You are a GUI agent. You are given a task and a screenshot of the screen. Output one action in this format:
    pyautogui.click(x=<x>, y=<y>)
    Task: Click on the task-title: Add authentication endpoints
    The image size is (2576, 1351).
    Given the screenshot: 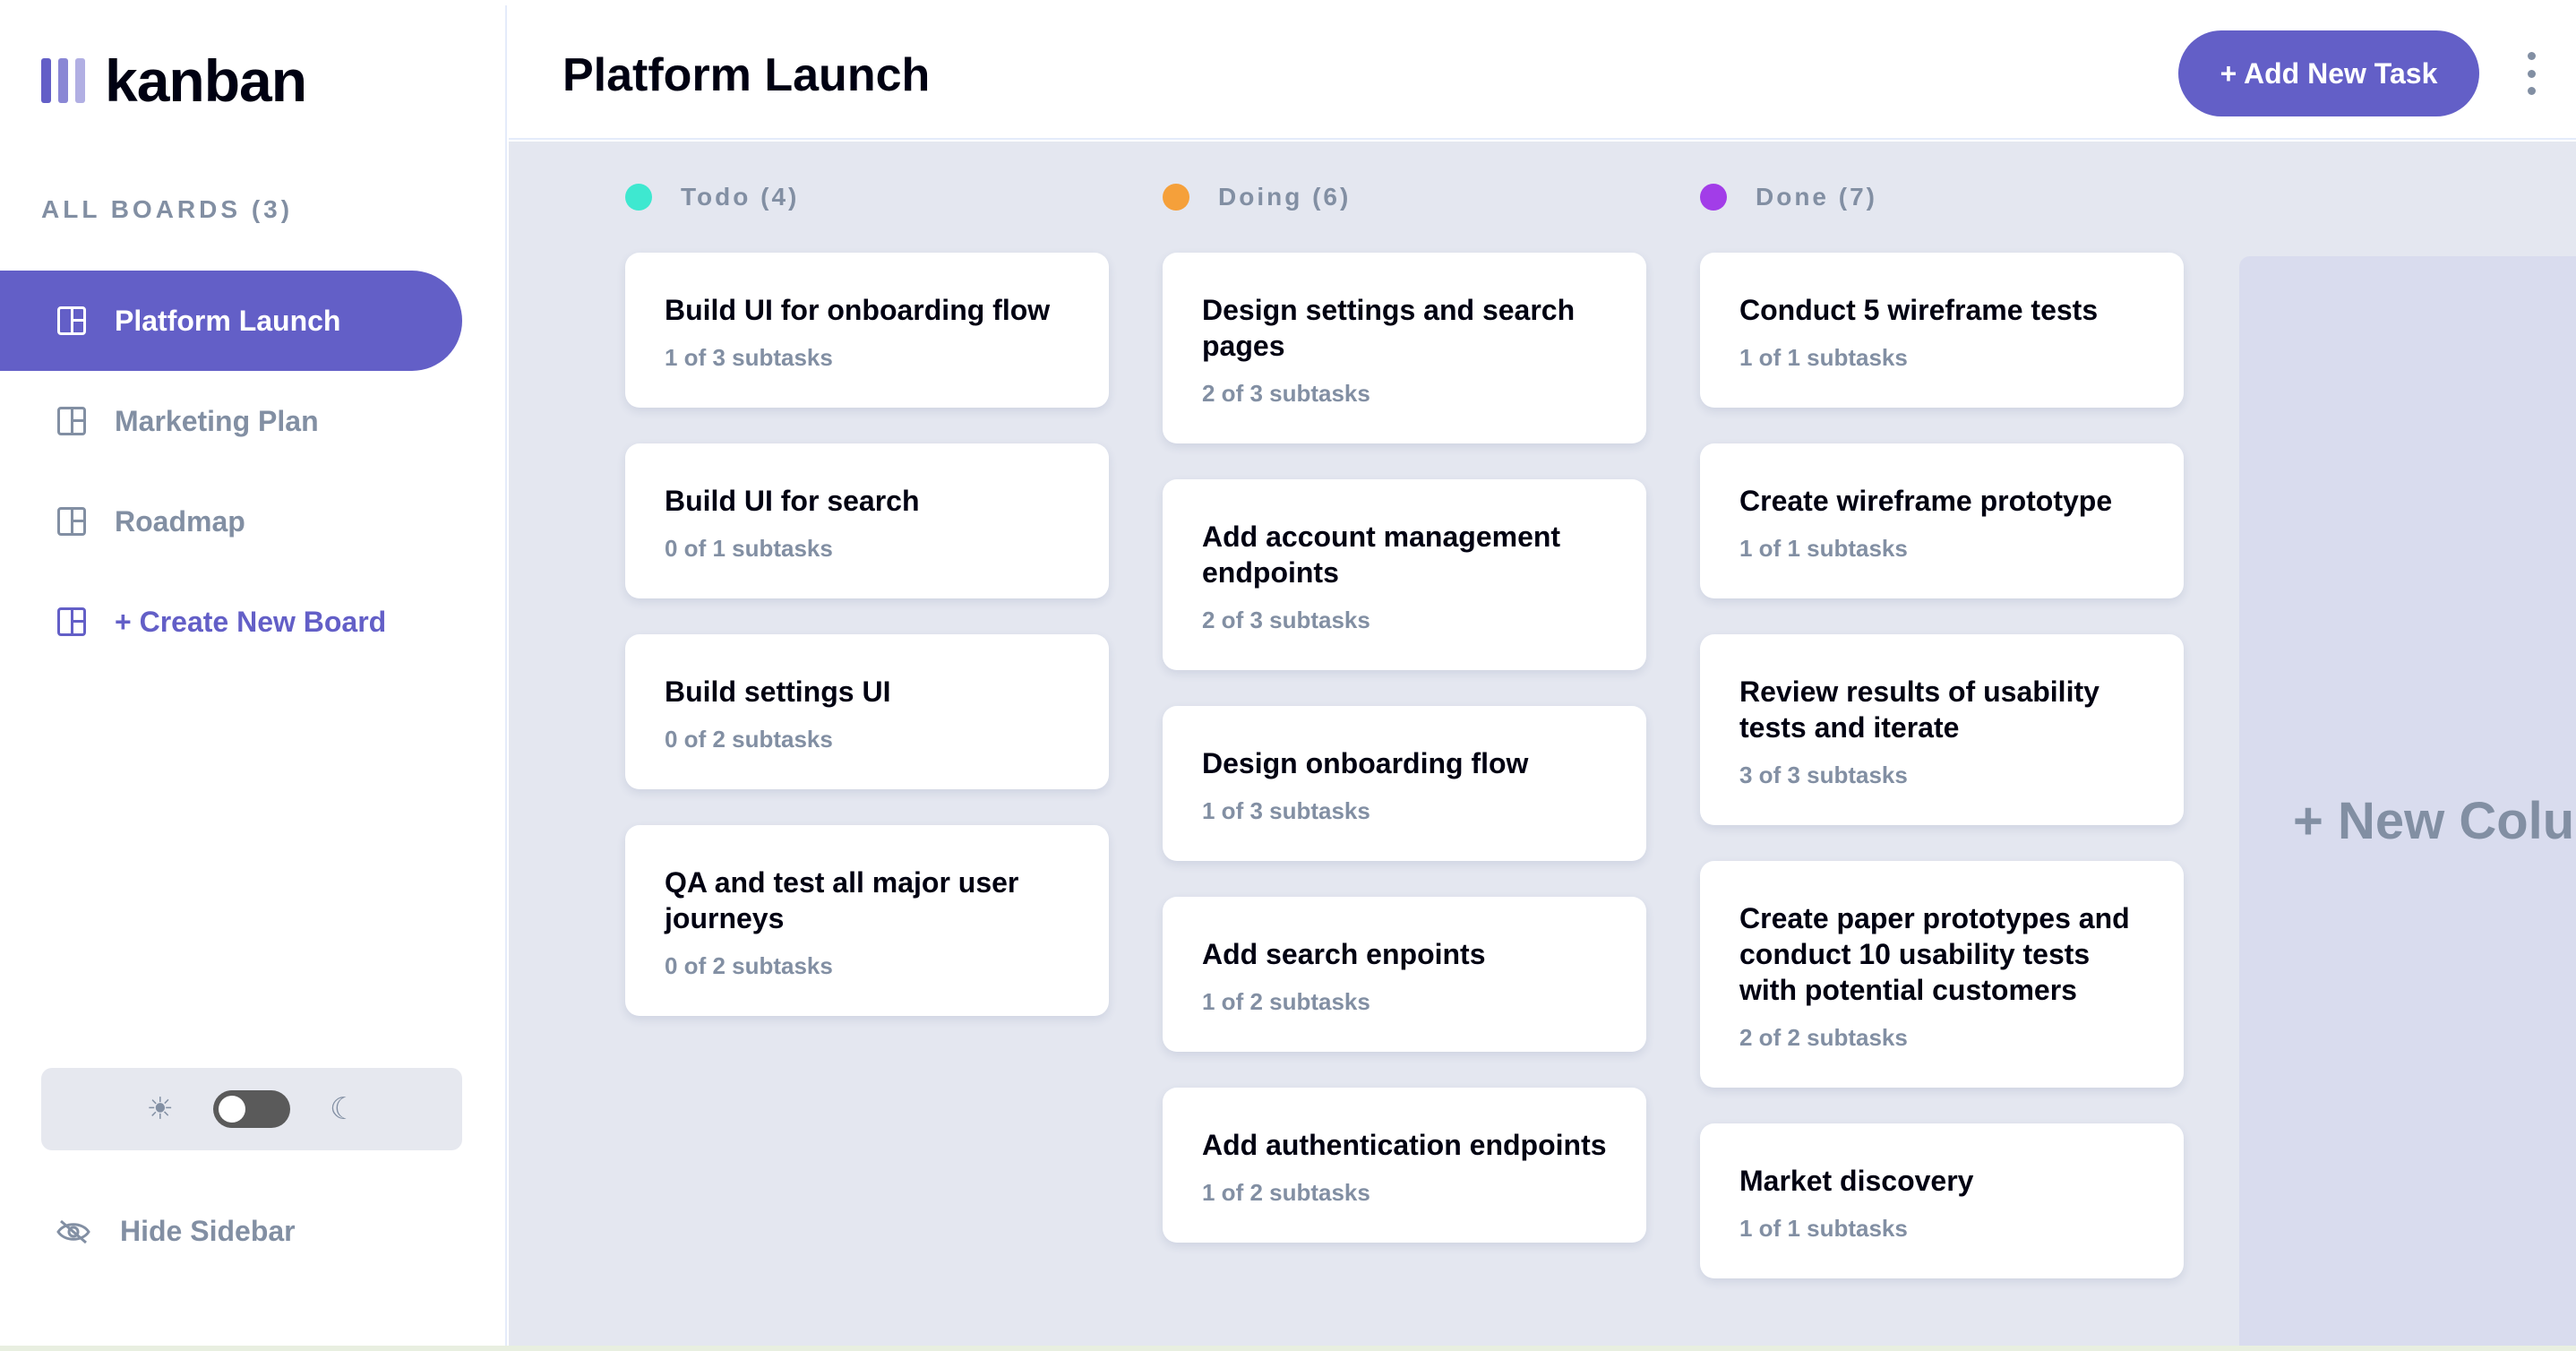 What is the action you would take?
    pyautogui.click(x=1404, y=1145)
    